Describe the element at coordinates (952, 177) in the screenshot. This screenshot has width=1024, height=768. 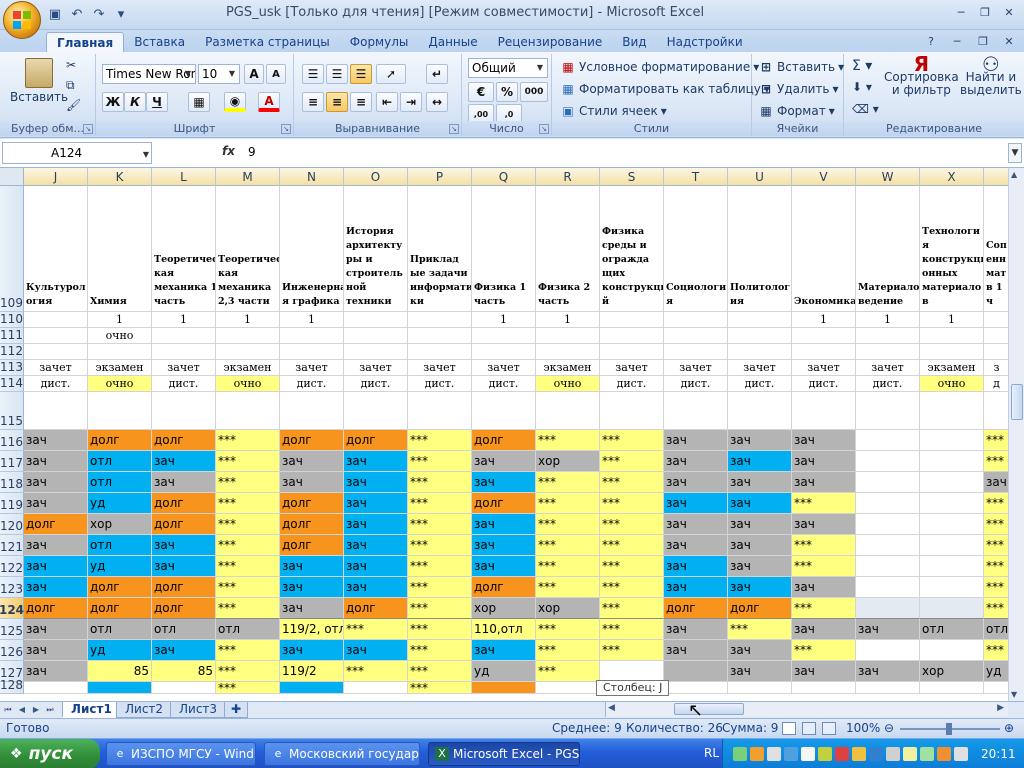
I see `column-header: X` at that location.